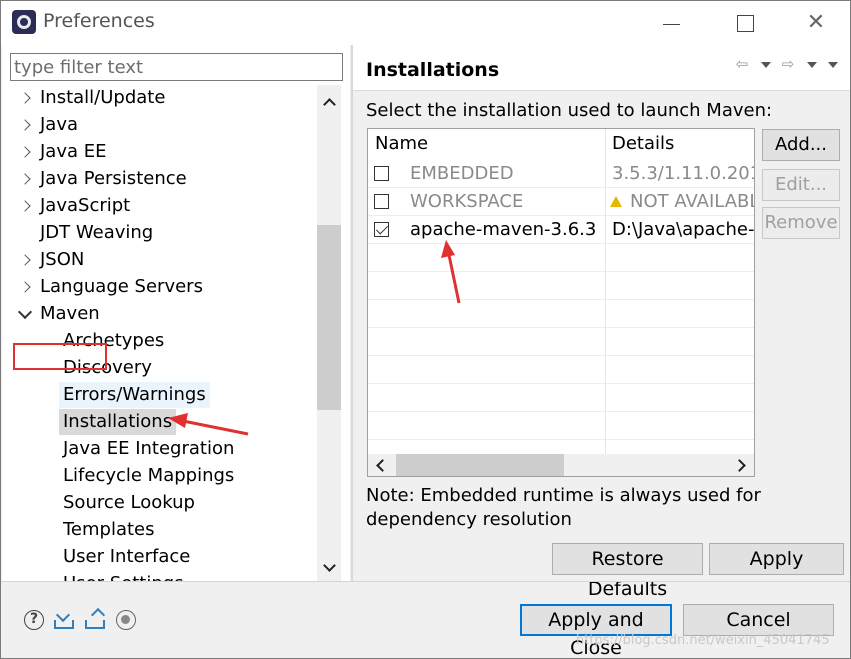 The height and width of the screenshot is (659, 851). What do you see at coordinates (113, 178) in the screenshot?
I see `tree-item-label: Java Persistence` at bounding box center [113, 178].